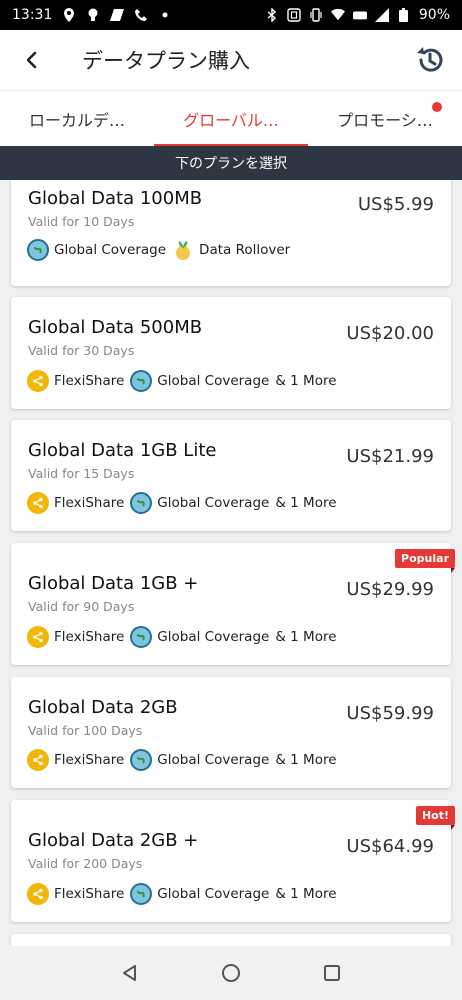 Image resolution: width=462 pixels, height=1000 pixels. Describe the element at coordinates (81, 606) in the screenshot. I see `plan-validity: Valid for 90 Days` at that location.